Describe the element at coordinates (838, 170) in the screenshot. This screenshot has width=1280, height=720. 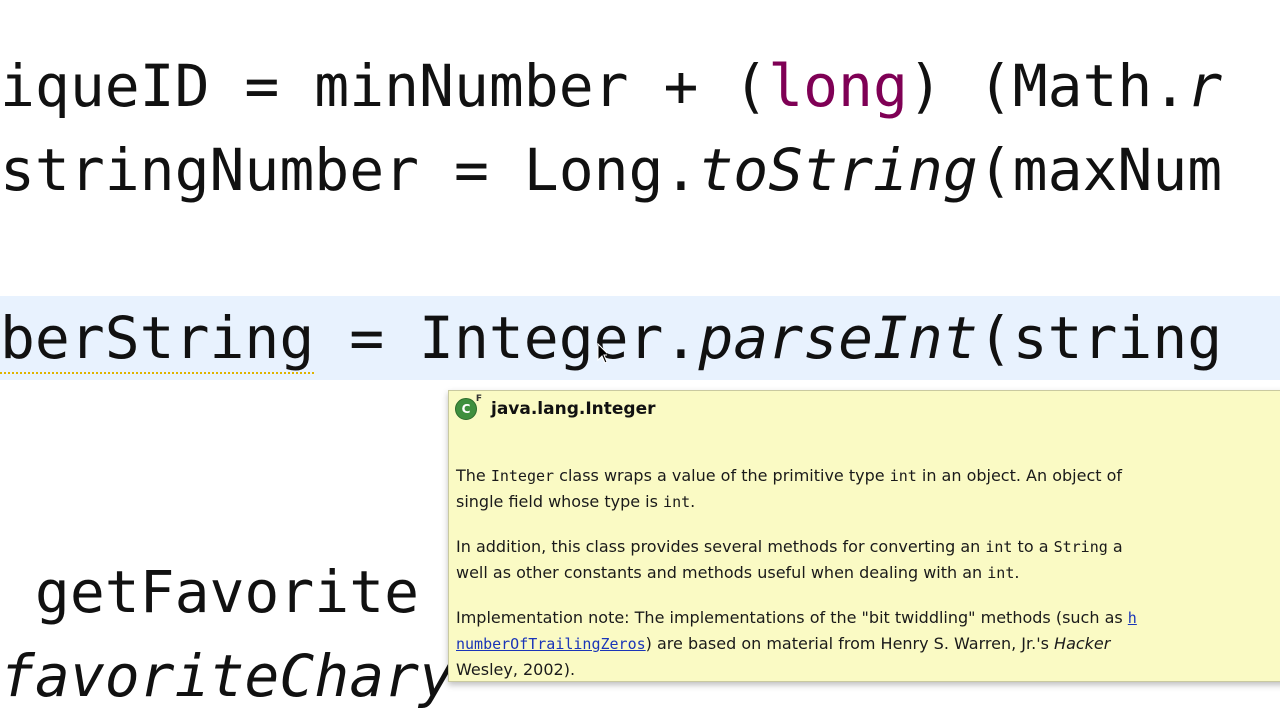
I see `method-to-string: toString` at that location.